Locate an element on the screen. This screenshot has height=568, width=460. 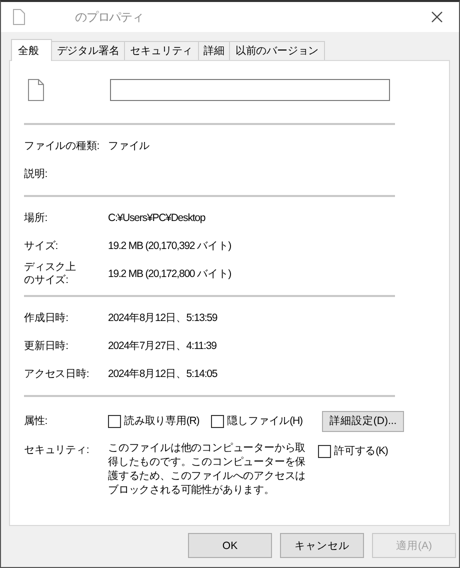
field-label: 更新日時: is located at coordinates (46, 346).